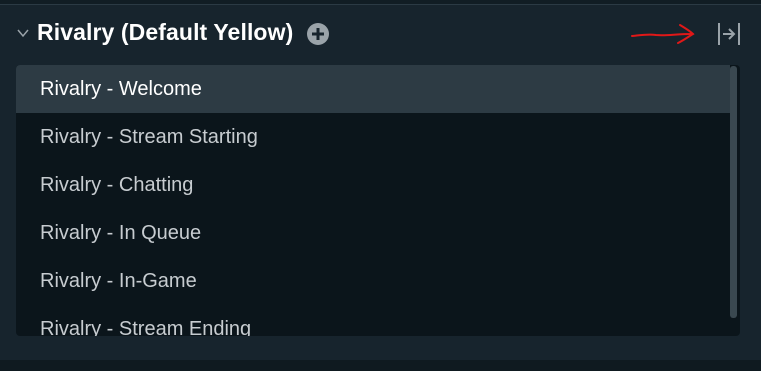 Image resolution: width=761 pixels, height=371 pixels. I want to click on scene-item-in-game: Rivalry - In-Game, so click(373, 281).